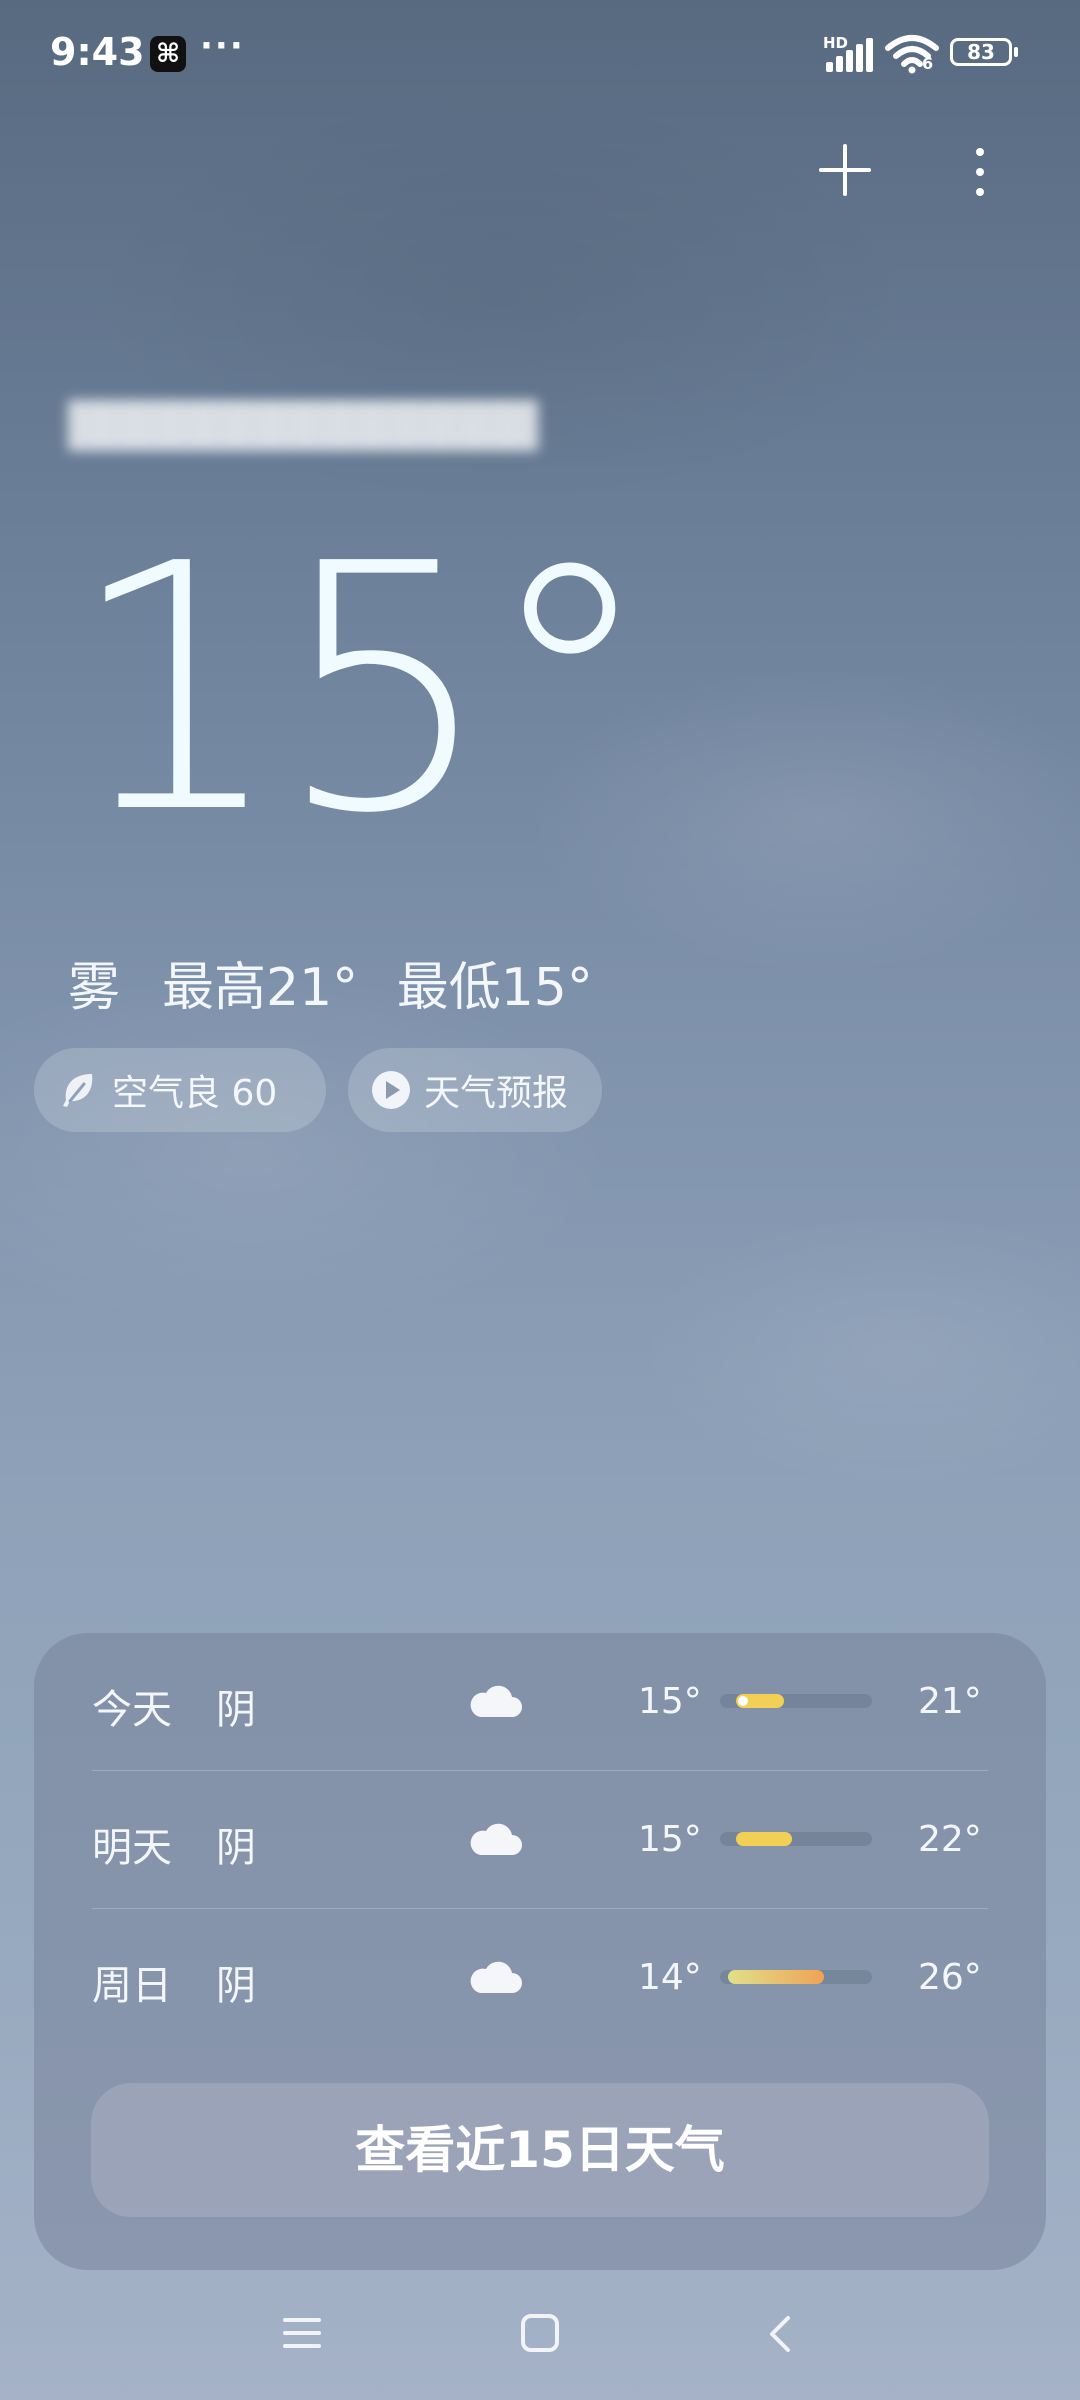  I want to click on add-city-button, so click(845, 170).